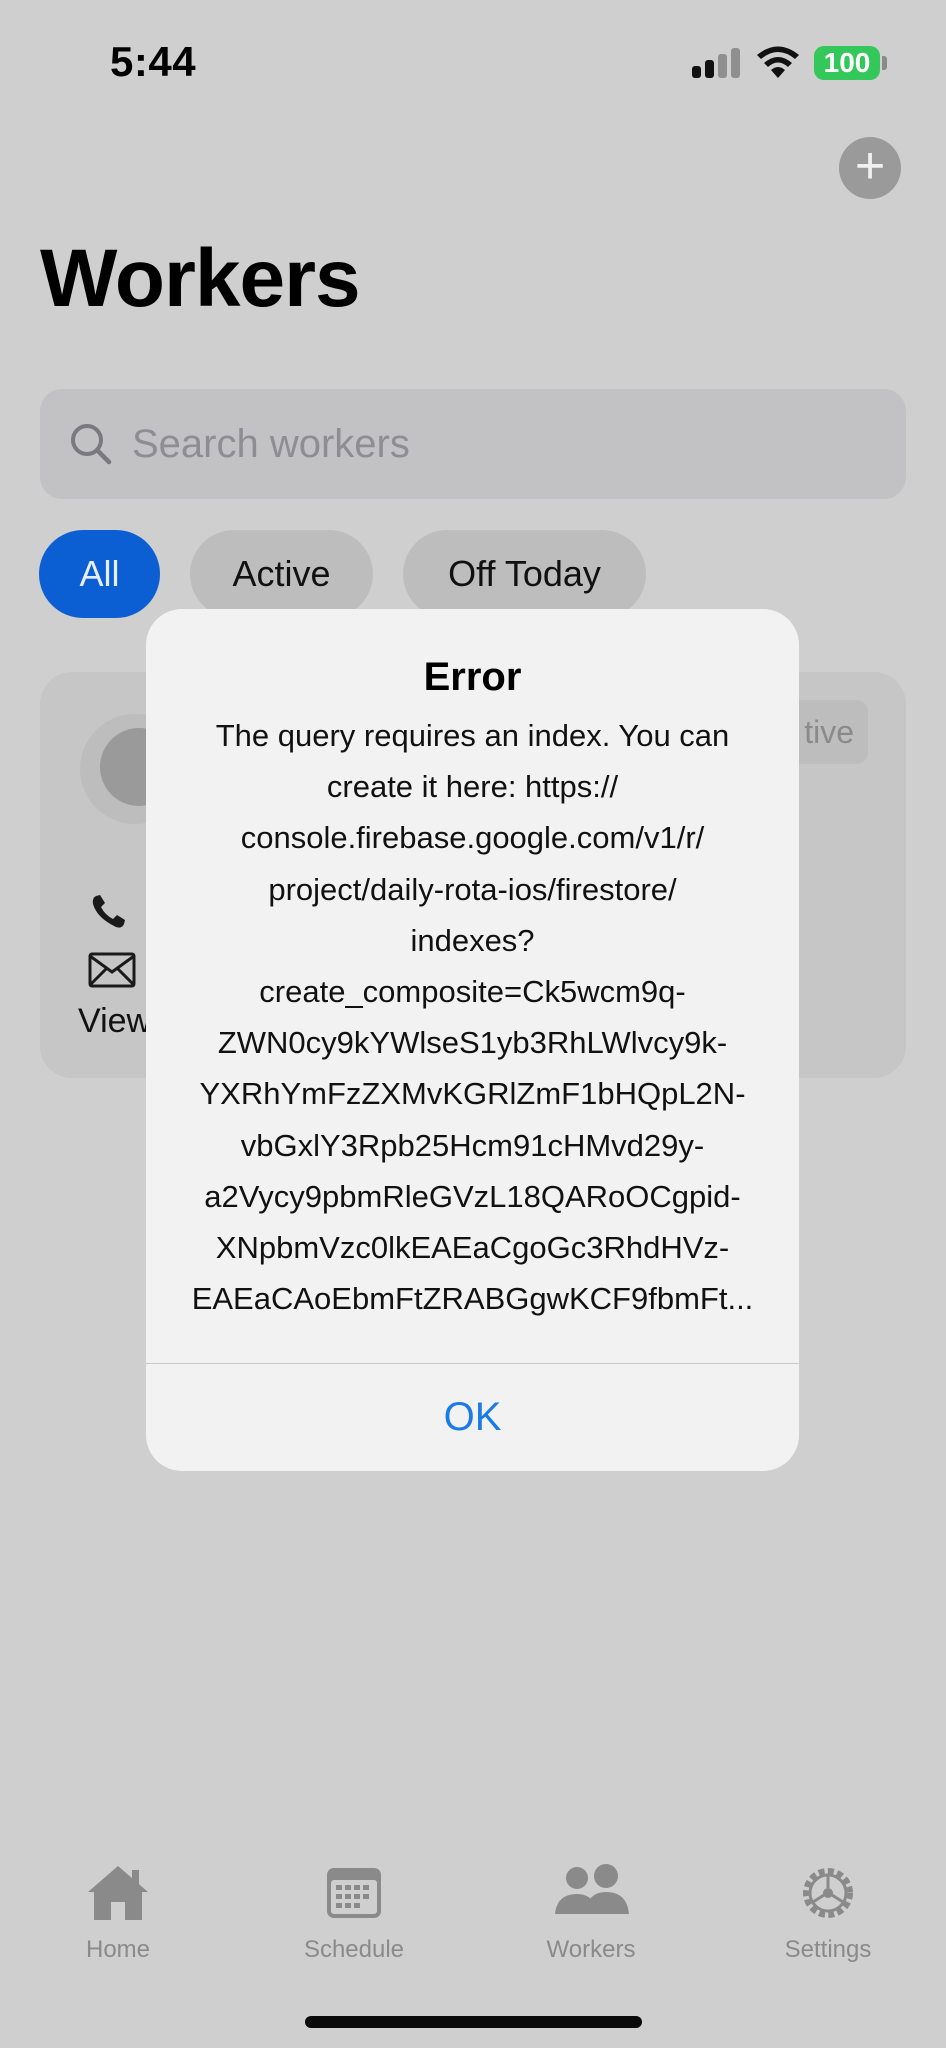 This screenshot has width=946, height=2048. What do you see at coordinates (778, 62) in the screenshot?
I see `wifi-icon` at bounding box center [778, 62].